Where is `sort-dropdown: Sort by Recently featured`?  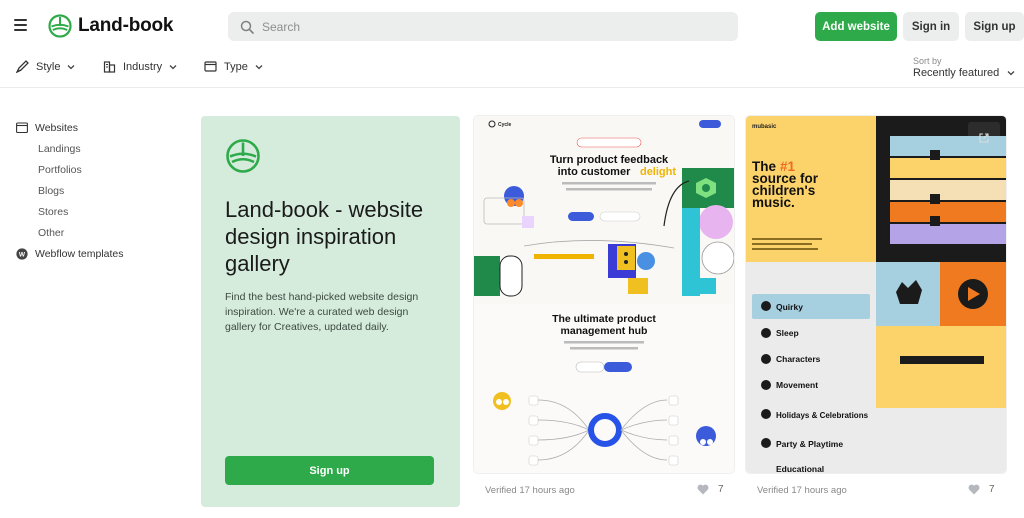
sort-dropdown: Sort by Recently featured is located at coordinates (964, 67).